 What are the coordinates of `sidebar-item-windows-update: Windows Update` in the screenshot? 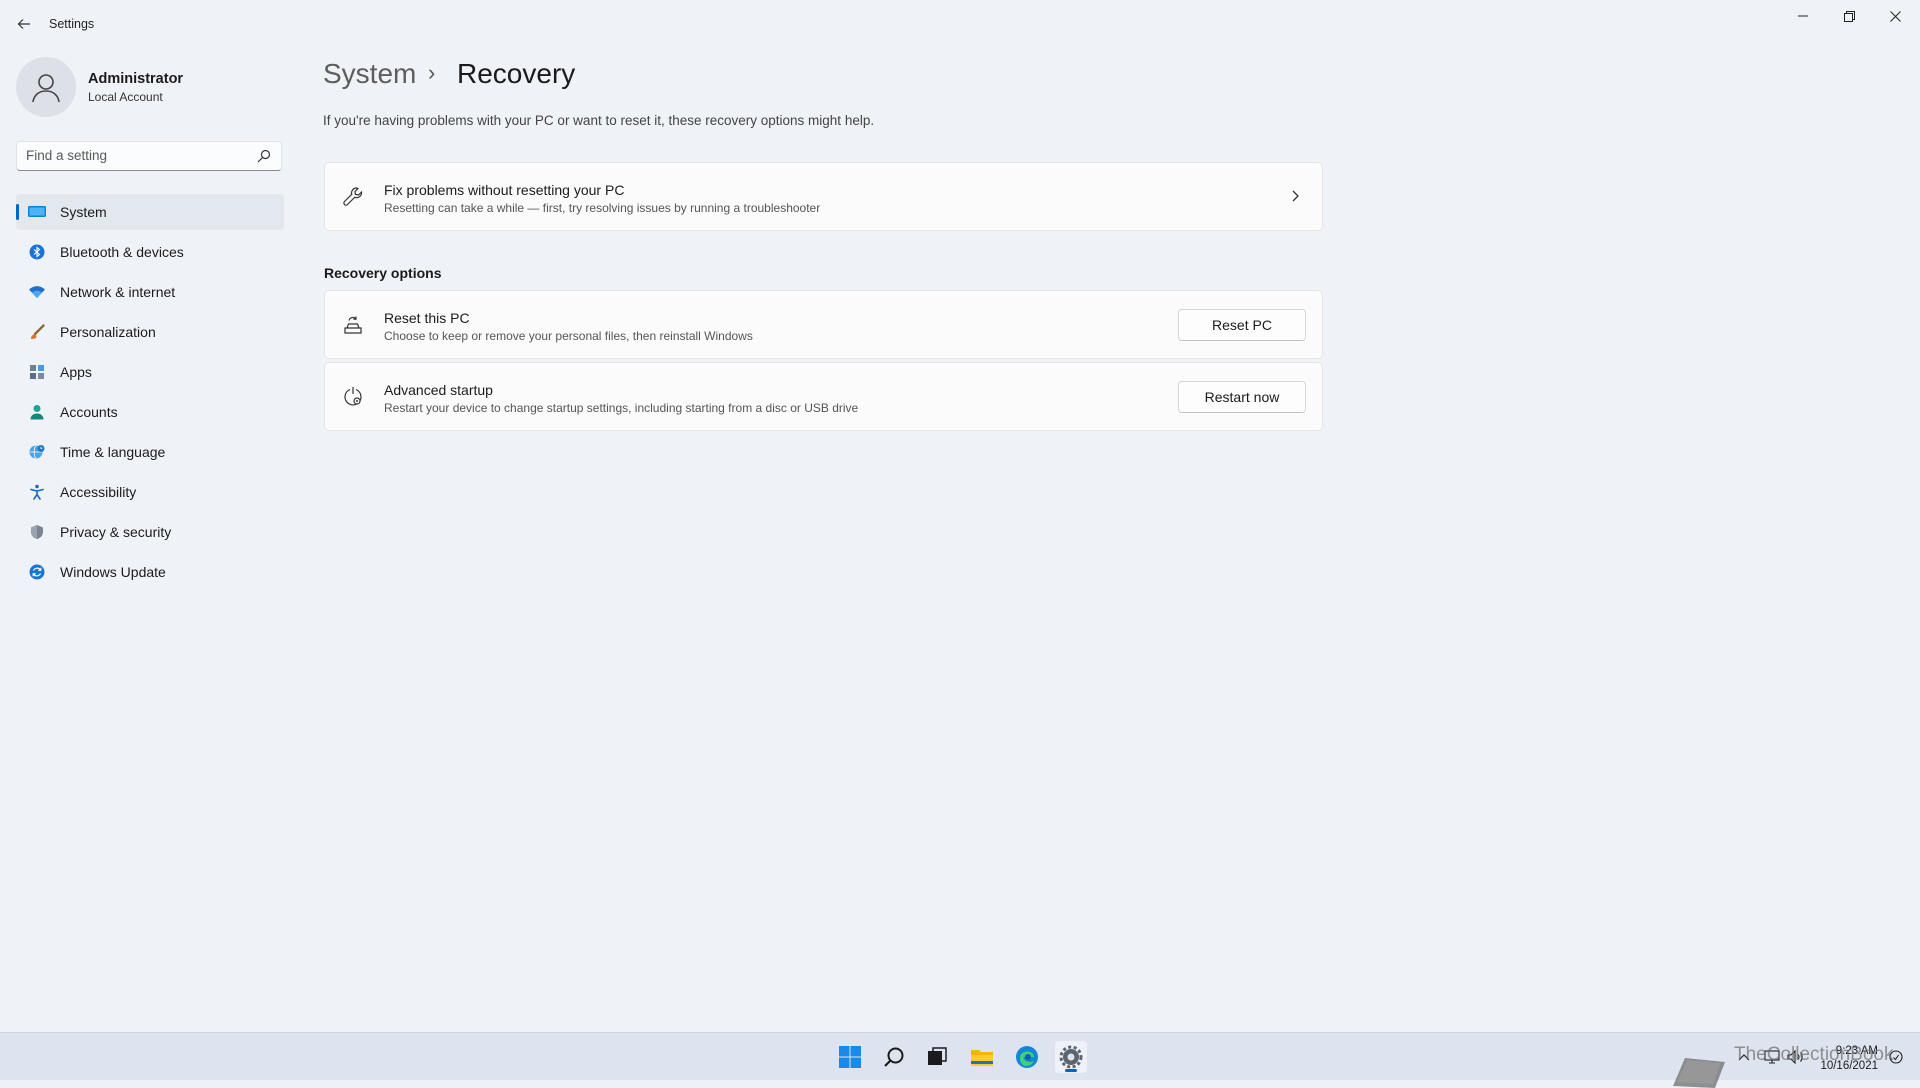 It's located at (150, 572).